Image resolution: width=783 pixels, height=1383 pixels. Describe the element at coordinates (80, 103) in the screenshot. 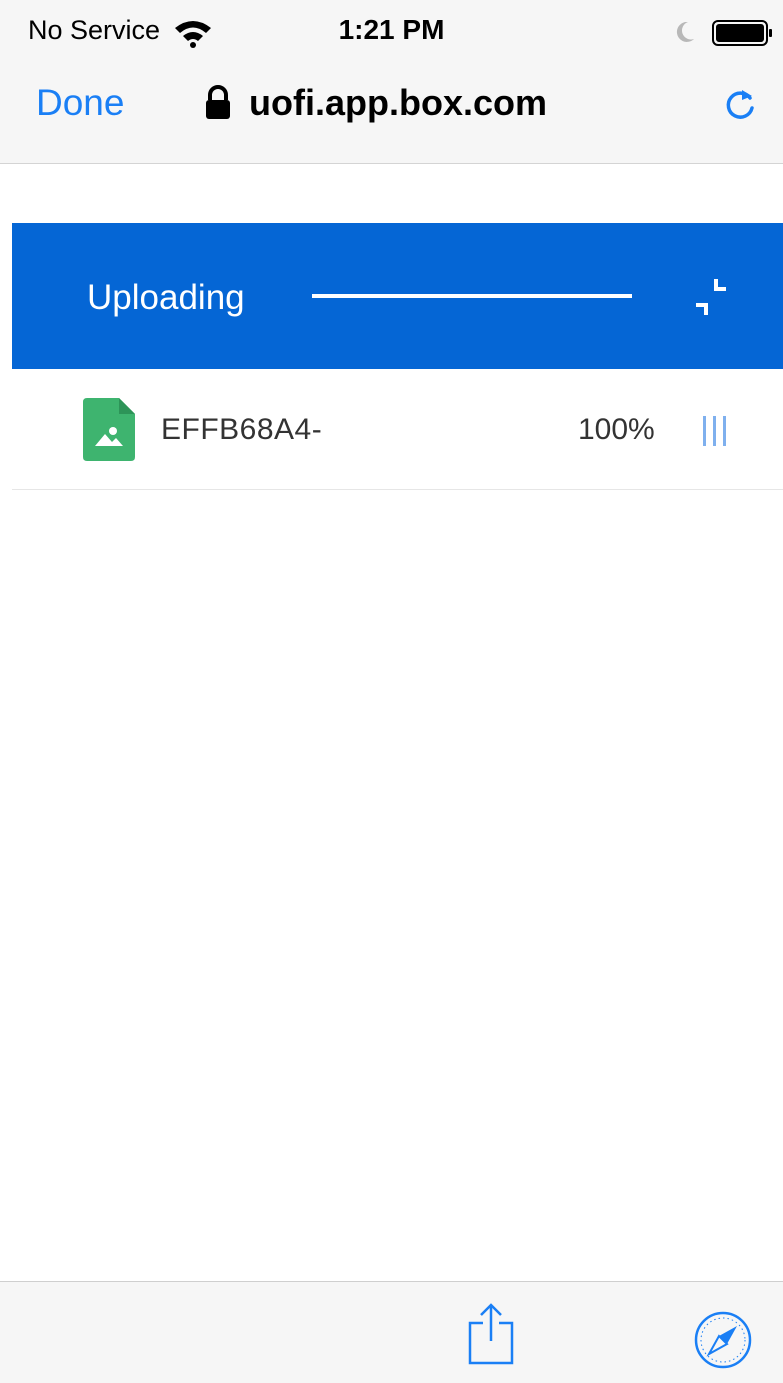

I see `done-button: Done` at that location.